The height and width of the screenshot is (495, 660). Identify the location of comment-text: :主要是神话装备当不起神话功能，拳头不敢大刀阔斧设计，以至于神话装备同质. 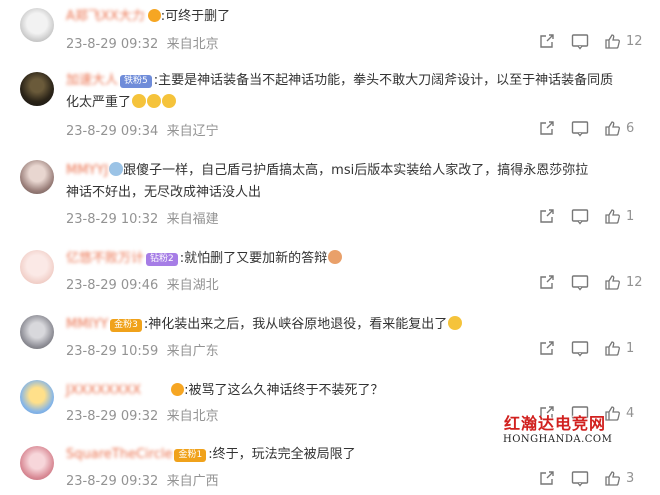
(383, 80).